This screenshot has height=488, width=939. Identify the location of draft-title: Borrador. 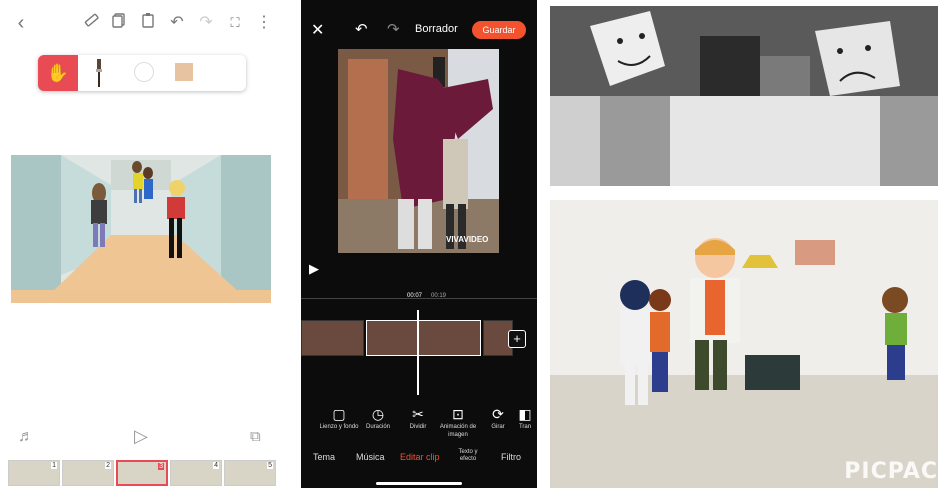
(436, 29).